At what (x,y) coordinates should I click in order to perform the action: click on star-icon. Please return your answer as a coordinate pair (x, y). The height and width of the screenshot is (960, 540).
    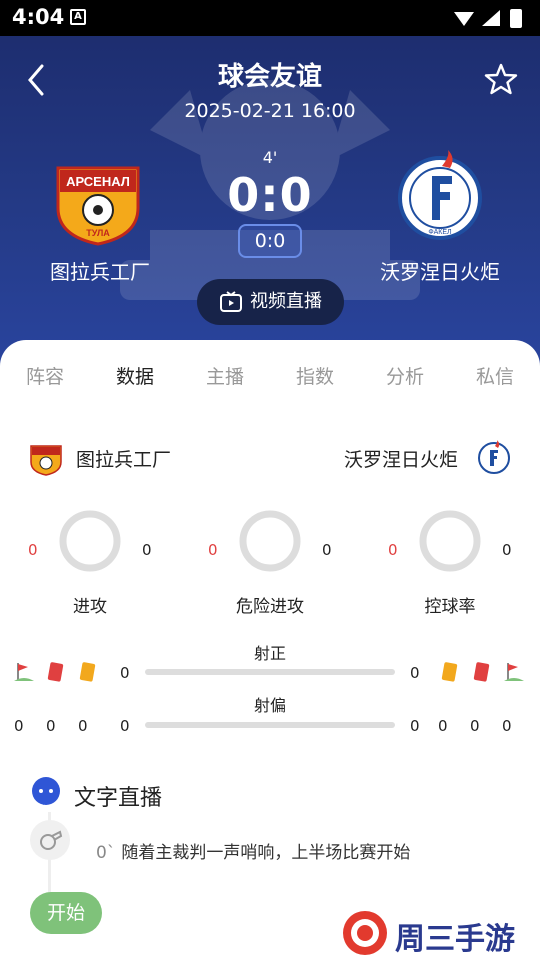
    Looking at the image, I should click on (501, 79).